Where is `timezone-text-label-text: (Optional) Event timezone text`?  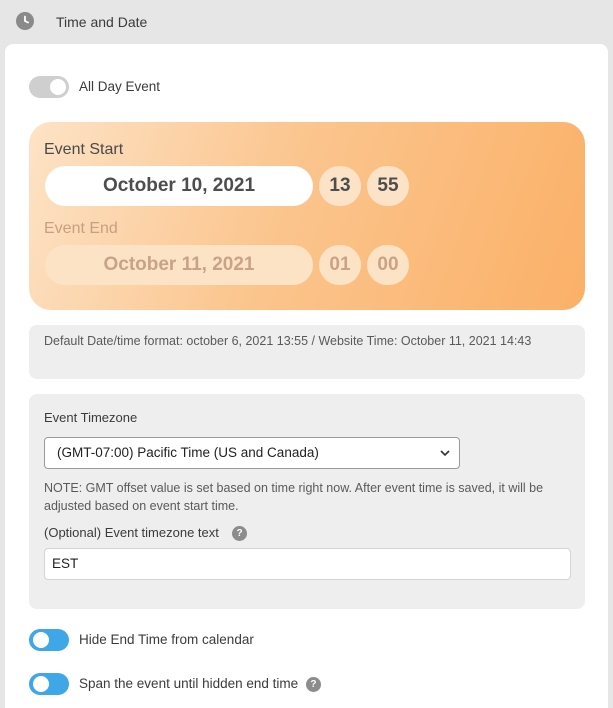
timezone-text-label-text: (Optional) Event timezone text is located at coordinates (131, 532).